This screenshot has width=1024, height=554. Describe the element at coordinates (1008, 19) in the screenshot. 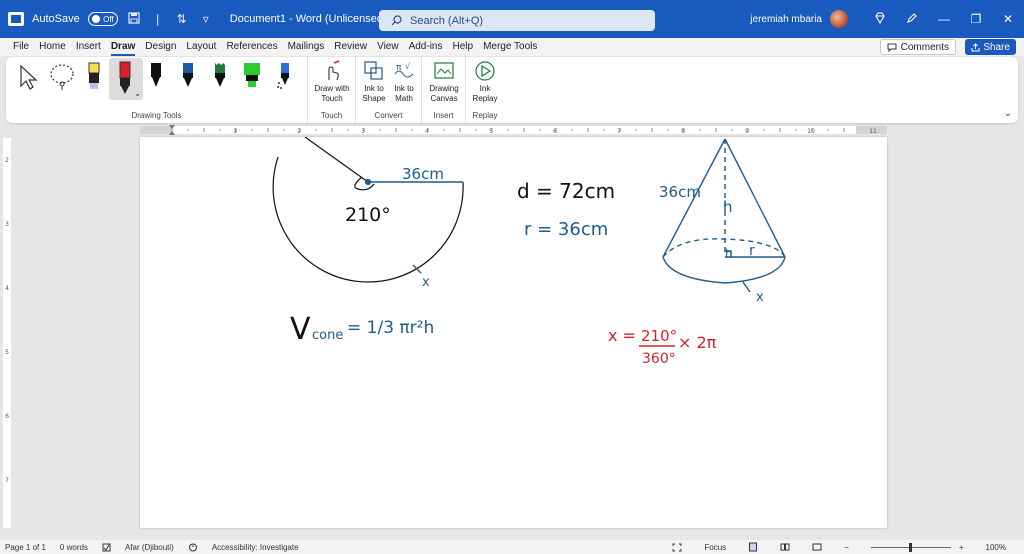

I see `close-icon: ✕` at that location.